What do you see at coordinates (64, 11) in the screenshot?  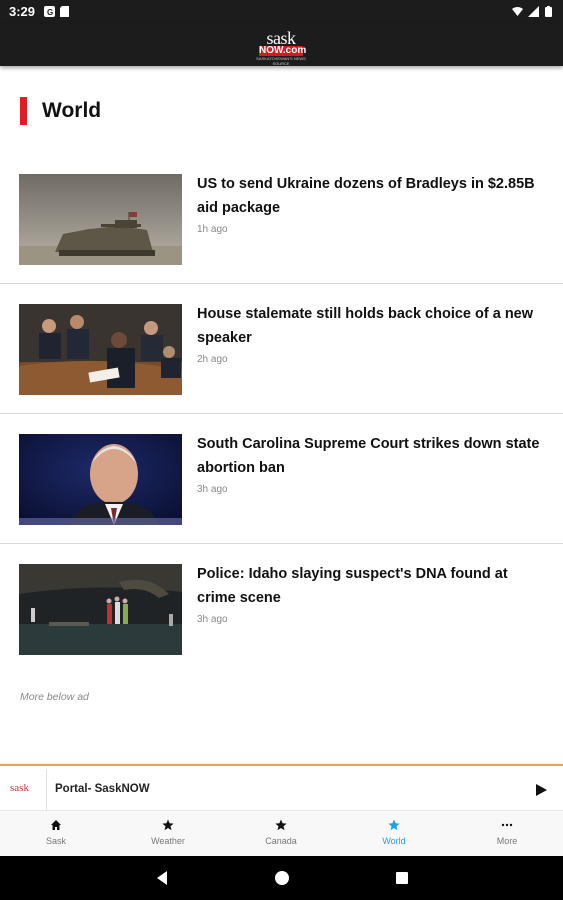 I see `storage-icon` at bounding box center [64, 11].